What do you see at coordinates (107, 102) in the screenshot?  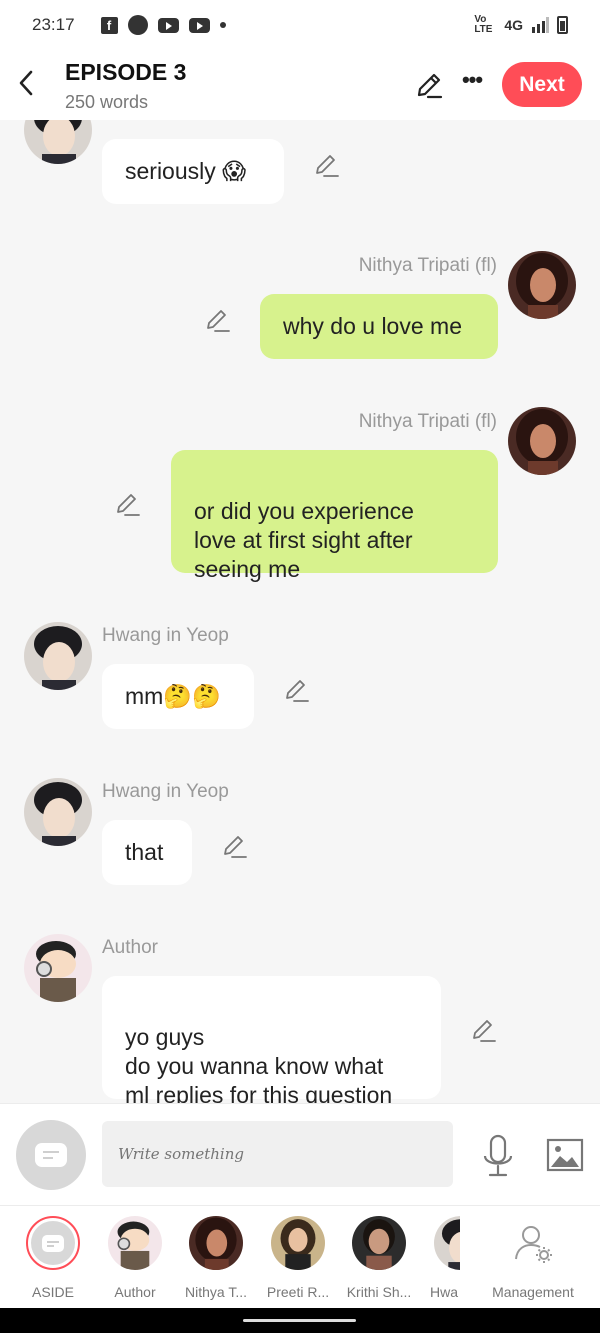 I see `word-count: 250 words` at bounding box center [107, 102].